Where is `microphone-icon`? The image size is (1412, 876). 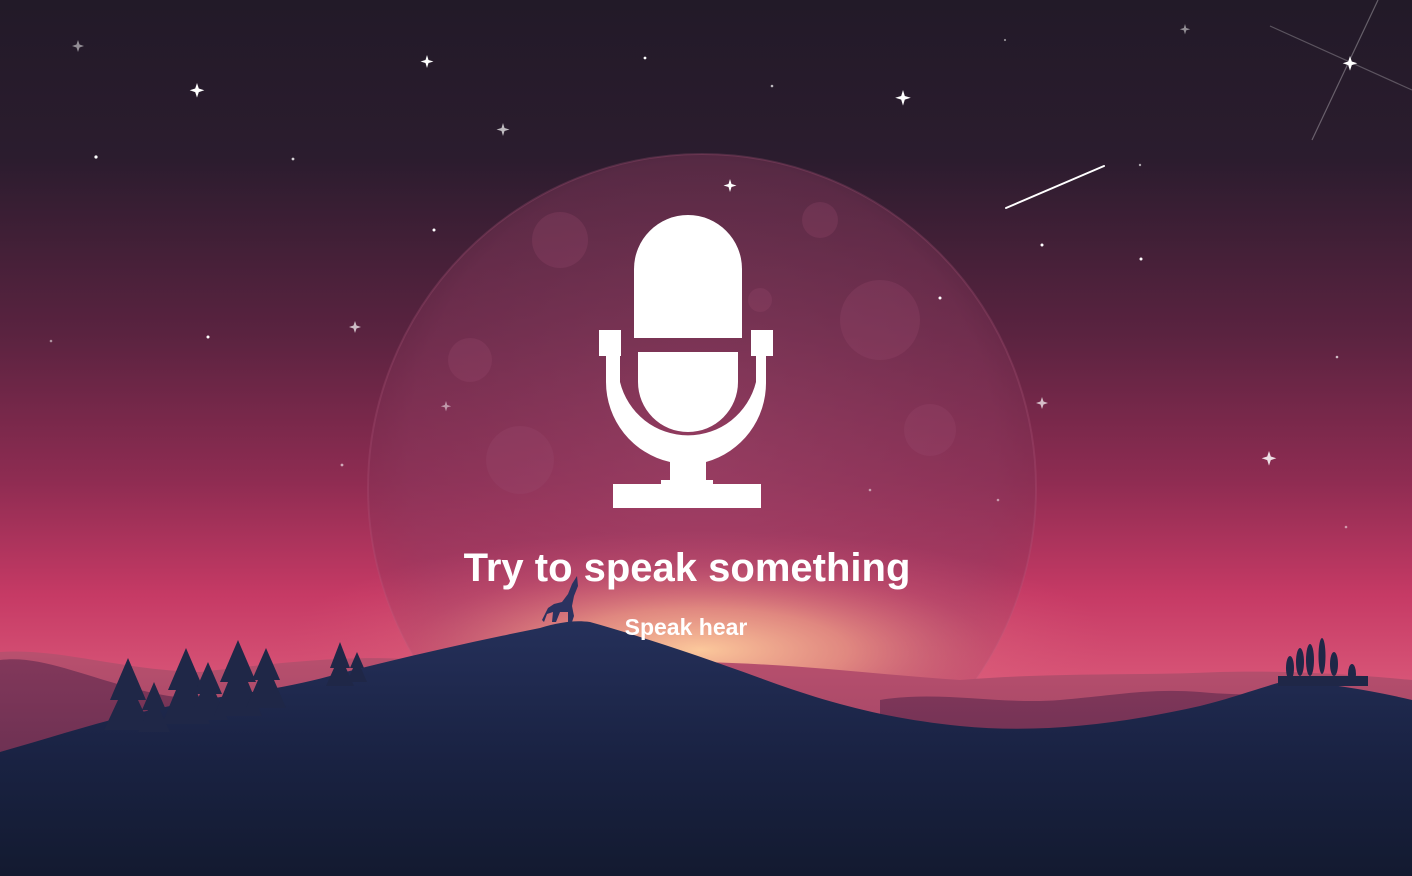
microphone-icon is located at coordinates (686, 361).